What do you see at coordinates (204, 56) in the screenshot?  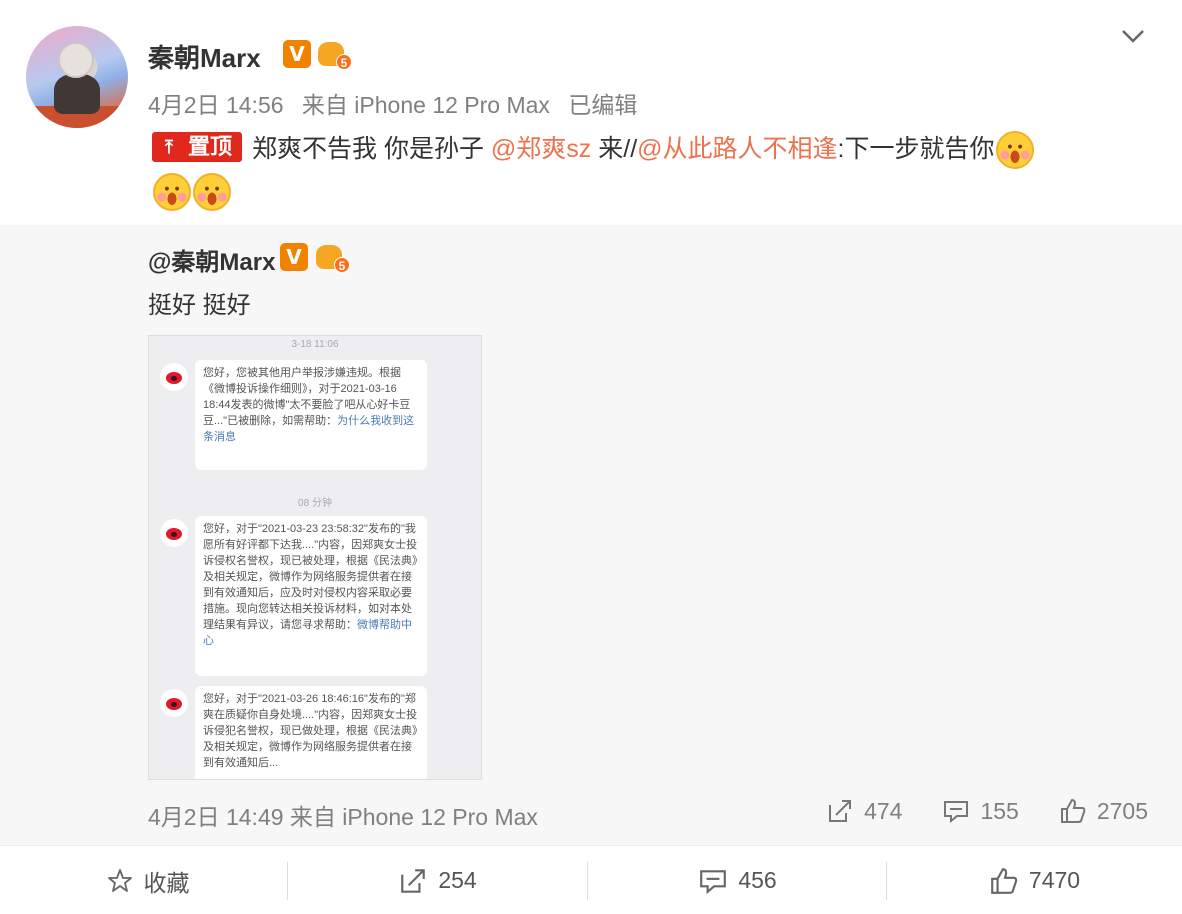 I see `username: 秦朝Marx` at bounding box center [204, 56].